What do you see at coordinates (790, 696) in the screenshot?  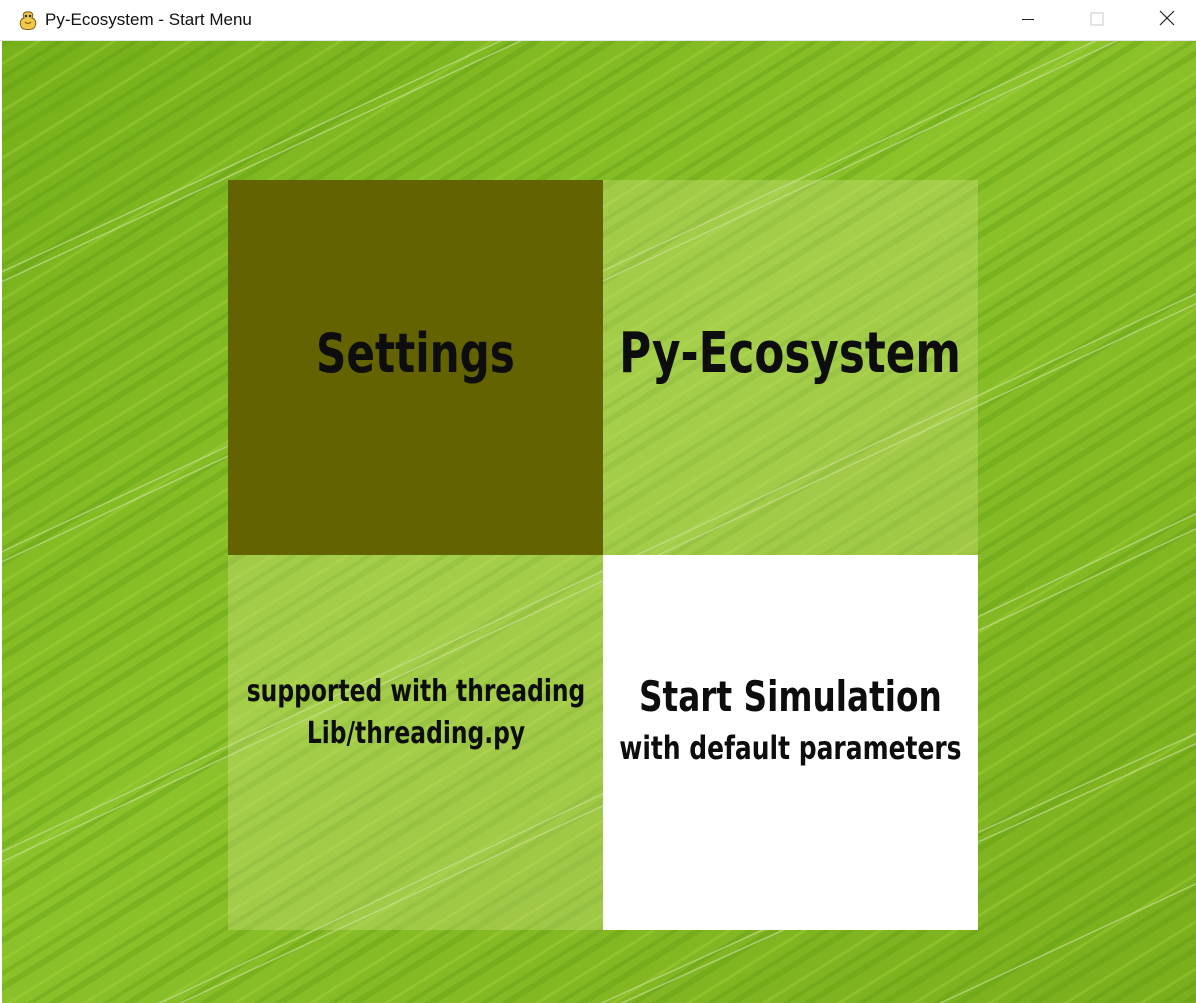 I see `start-simulation-label: Start Simulation` at bounding box center [790, 696].